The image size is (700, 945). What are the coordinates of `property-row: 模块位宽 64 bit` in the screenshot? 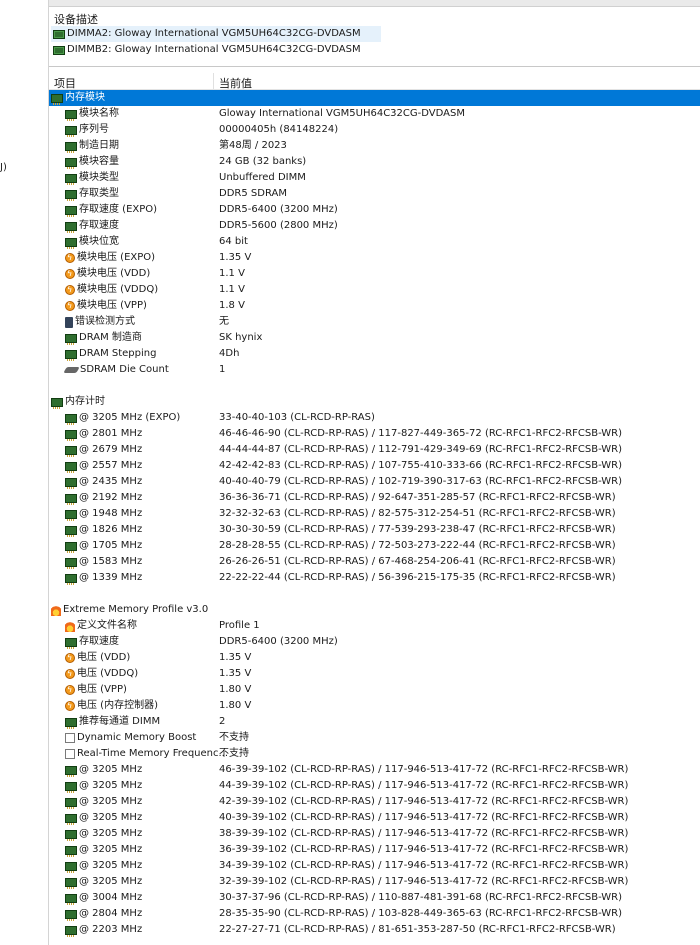 It's located at (374, 242).